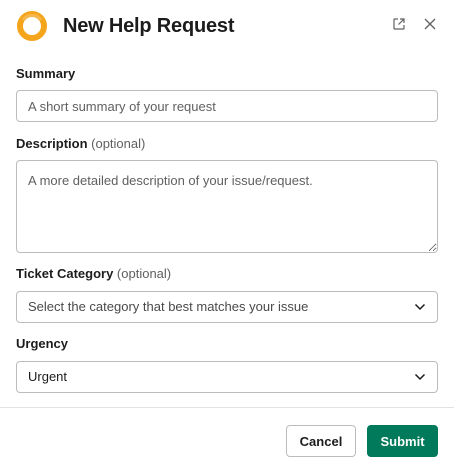 This screenshot has width=454, height=474. I want to click on orange-ring-logo-icon, so click(32, 26).